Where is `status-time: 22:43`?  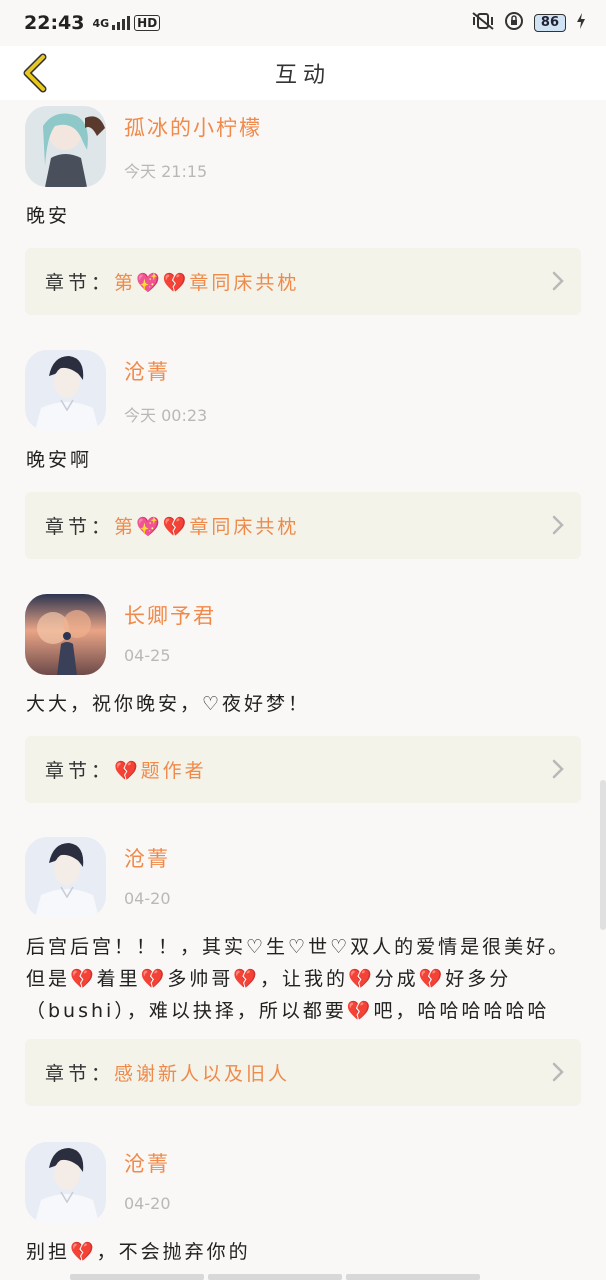 status-time: 22:43 is located at coordinates (54, 23).